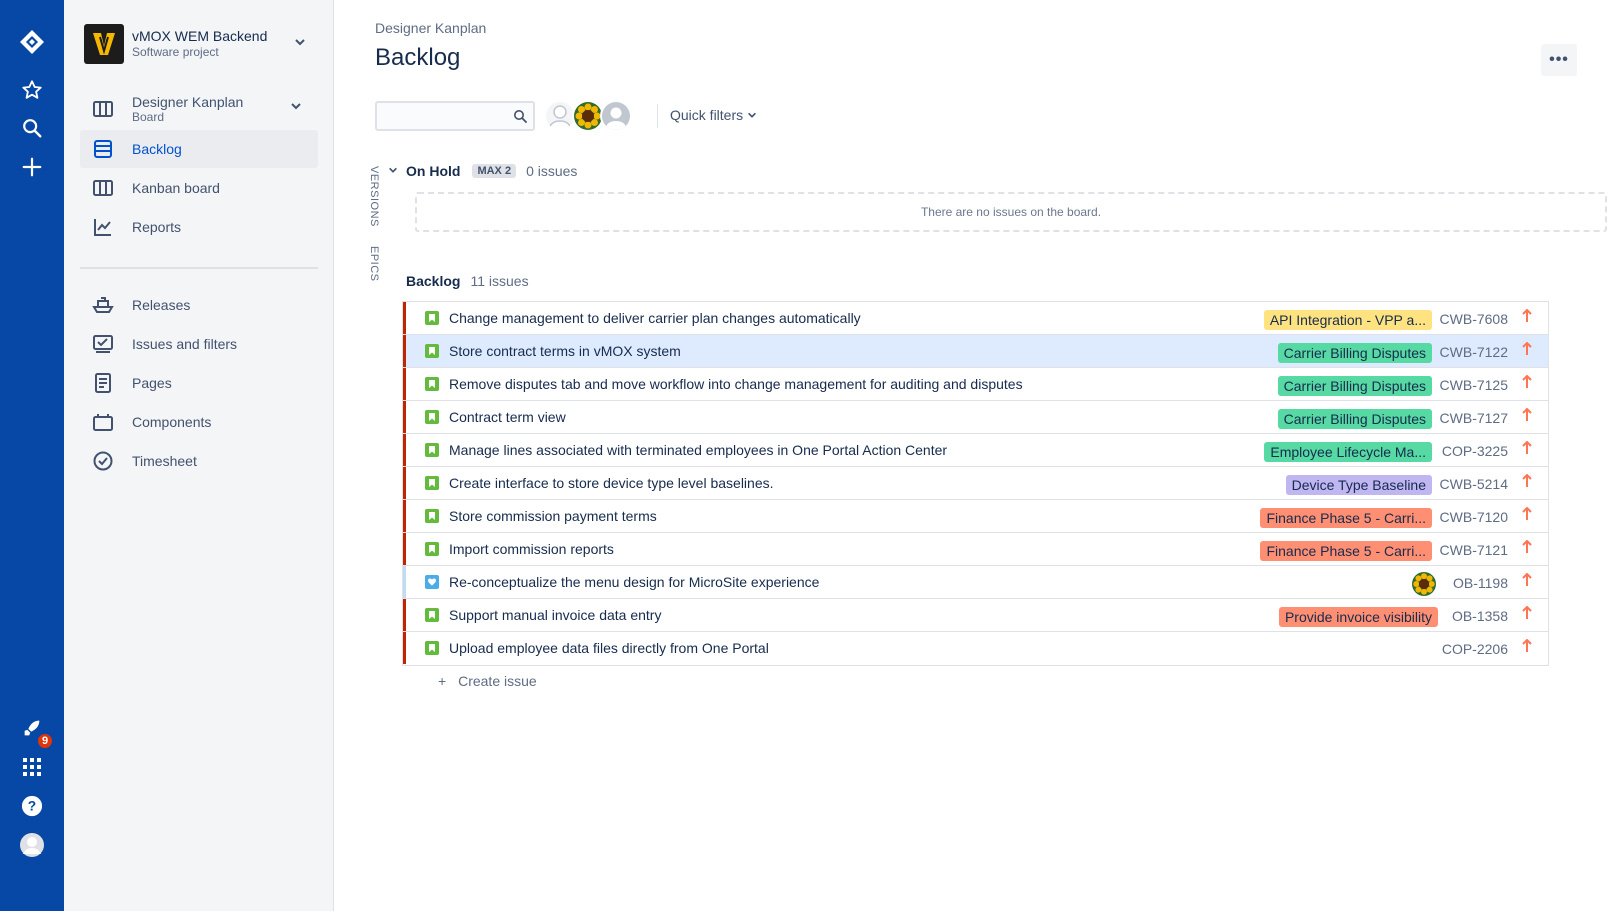 Image resolution: width=1615 pixels, height=911 pixels. I want to click on issue-key: CWB-7608, so click(1474, 319).